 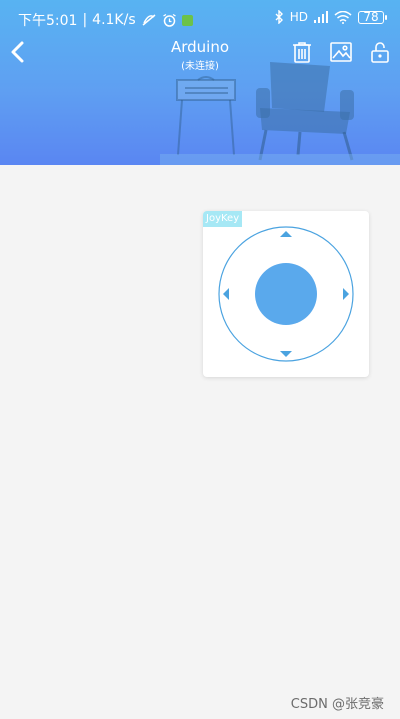 What do you see at coordinates (200, 66) in the screenshot?
I see `connection-status: (未连接)` at bounding box center [200, 66].